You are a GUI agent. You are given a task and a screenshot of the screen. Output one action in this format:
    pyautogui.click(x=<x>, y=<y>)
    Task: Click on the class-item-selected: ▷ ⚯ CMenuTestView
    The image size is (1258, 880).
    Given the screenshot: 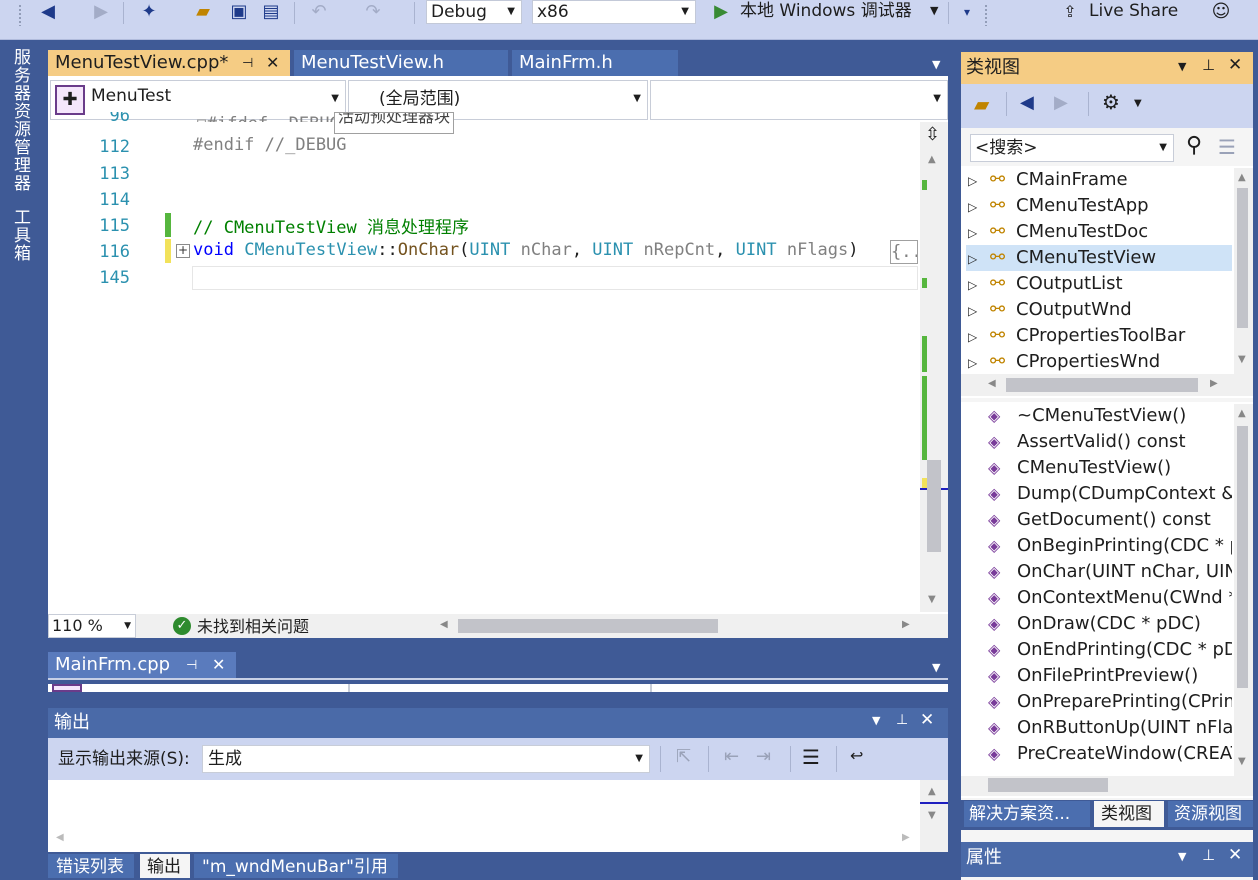 What is the action you would take?
    pyautogui.click(x=1099, y=258)
    